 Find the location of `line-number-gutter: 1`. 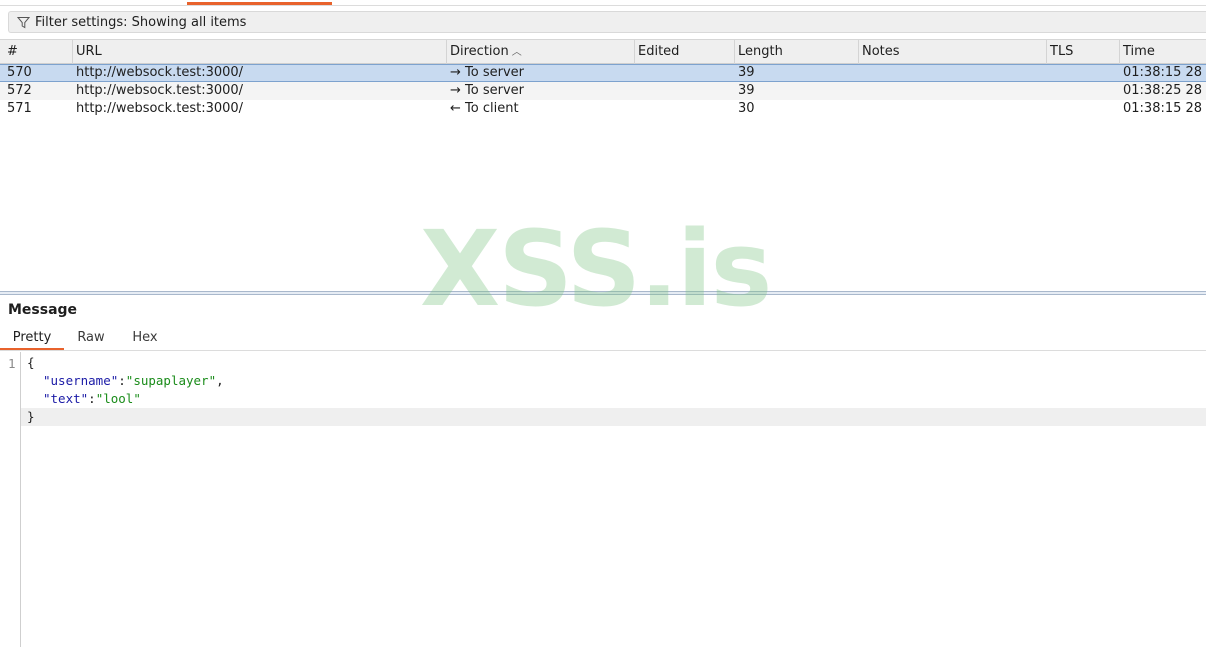

line-number-gutter: 1 is located at coordinates (10, 499).